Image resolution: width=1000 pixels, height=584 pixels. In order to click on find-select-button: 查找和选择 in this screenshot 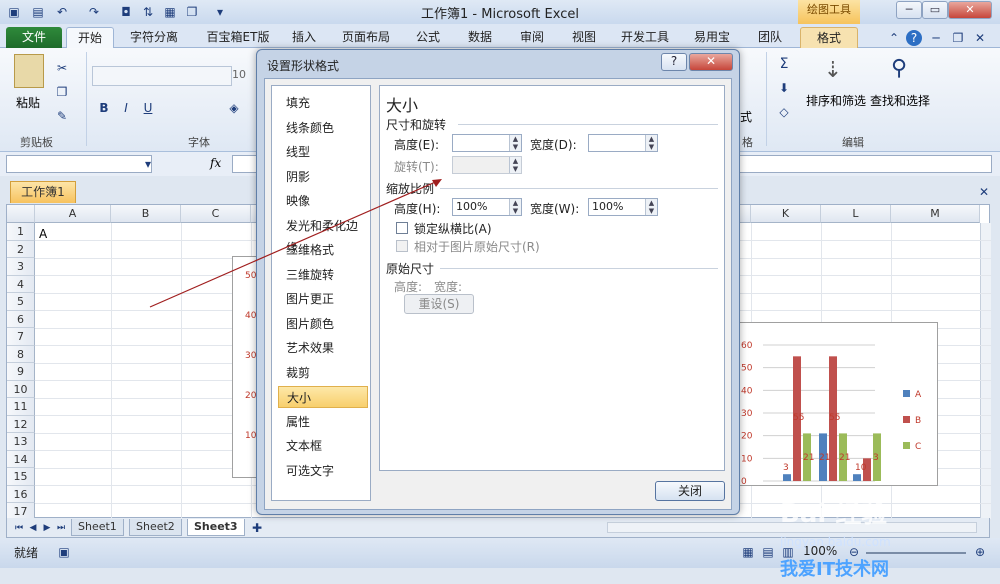, I will do `click(900, 100)`.